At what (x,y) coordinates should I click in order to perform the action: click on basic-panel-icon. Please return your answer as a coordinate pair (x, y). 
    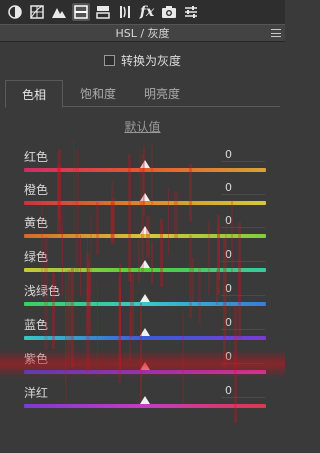
    Looking at the image, I should click on (15, 12).